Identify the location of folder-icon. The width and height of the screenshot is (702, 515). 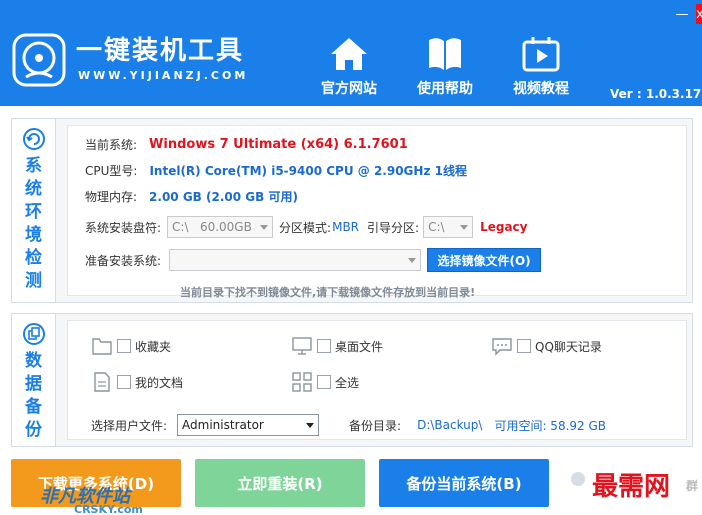
(102, 346).